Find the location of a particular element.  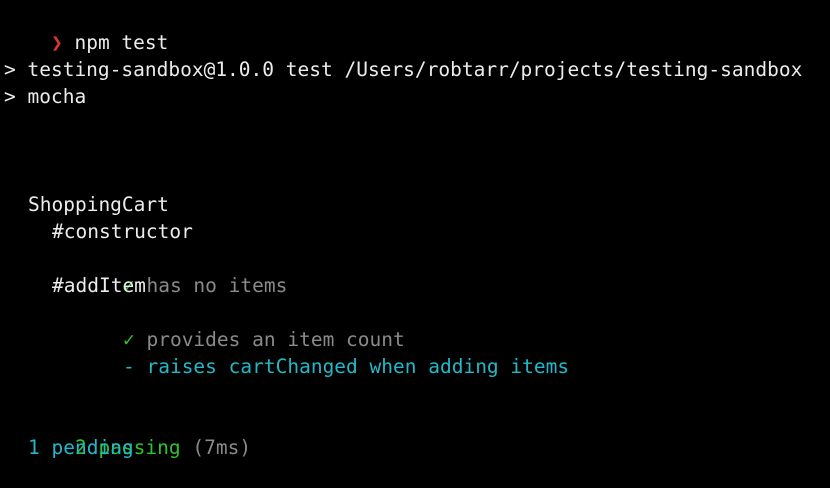

summary-pending: 1 pending is located at coordinates (81, 447).